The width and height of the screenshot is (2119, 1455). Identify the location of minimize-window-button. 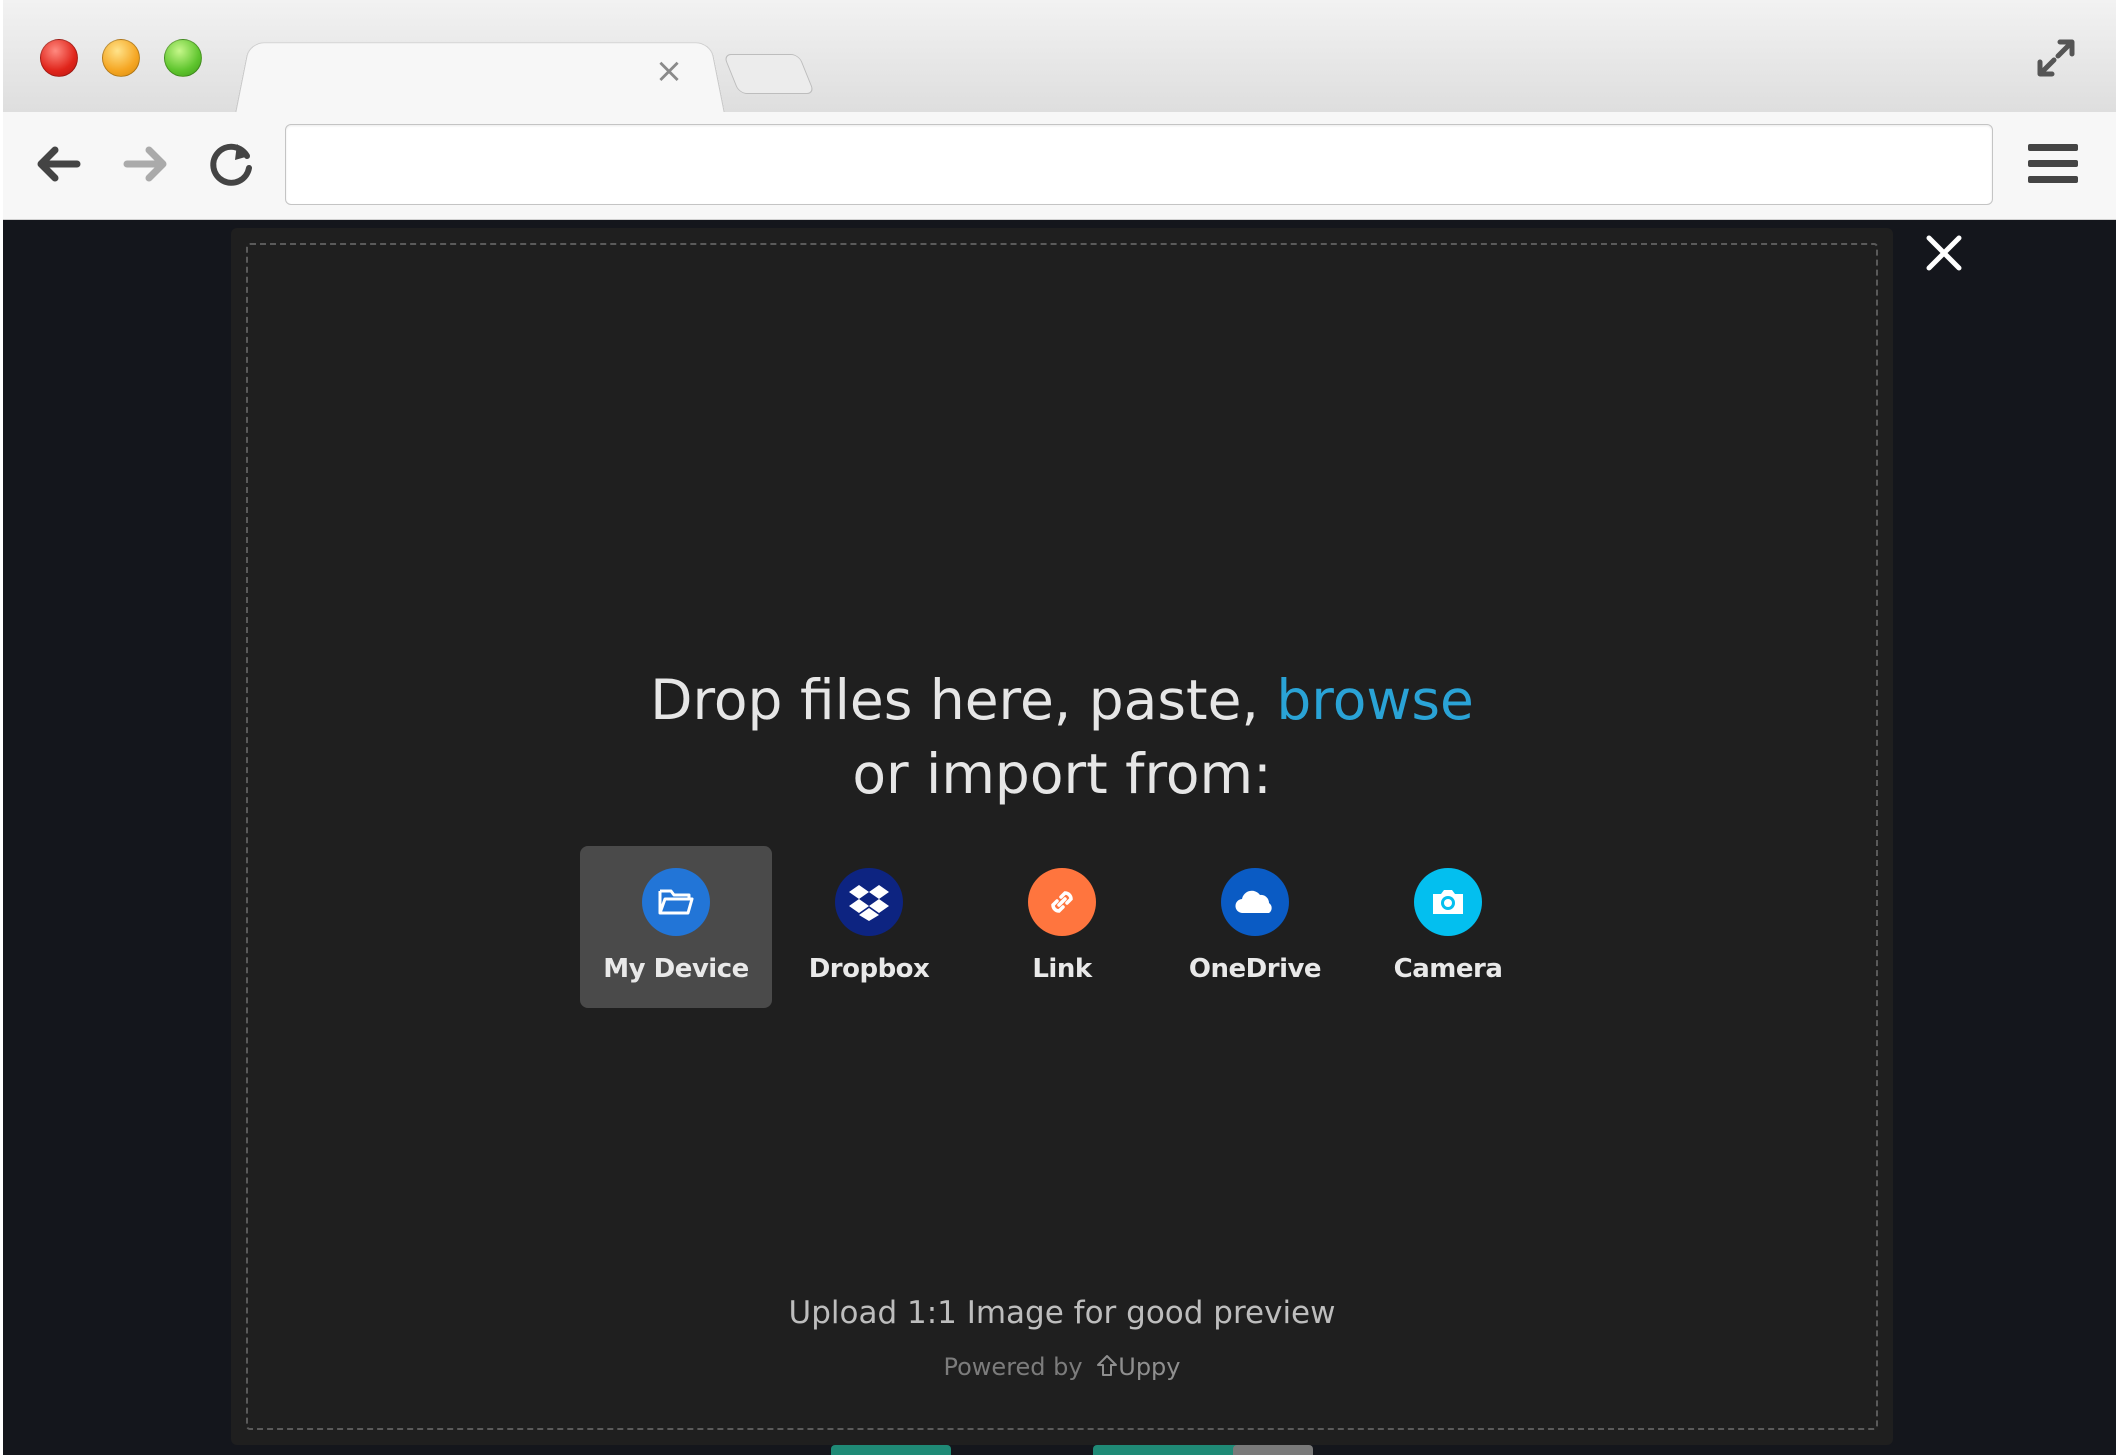
(121, 58).